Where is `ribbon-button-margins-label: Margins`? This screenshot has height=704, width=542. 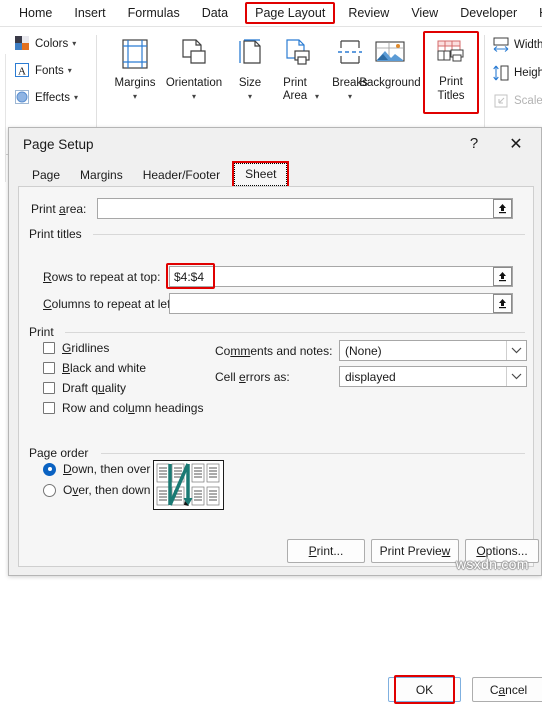 ribbon-button-margins-label: Margins is located at coordinates (135, 83).